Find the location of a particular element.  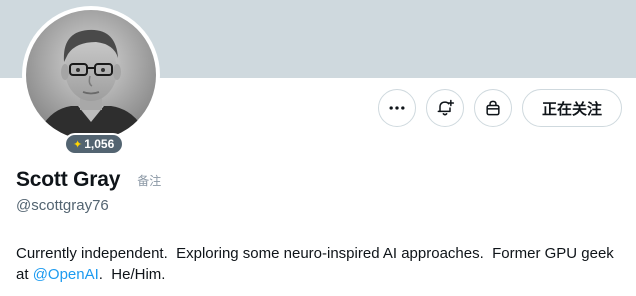

name-row: Scott Gray 备注 is located at coordinates (88, 180).